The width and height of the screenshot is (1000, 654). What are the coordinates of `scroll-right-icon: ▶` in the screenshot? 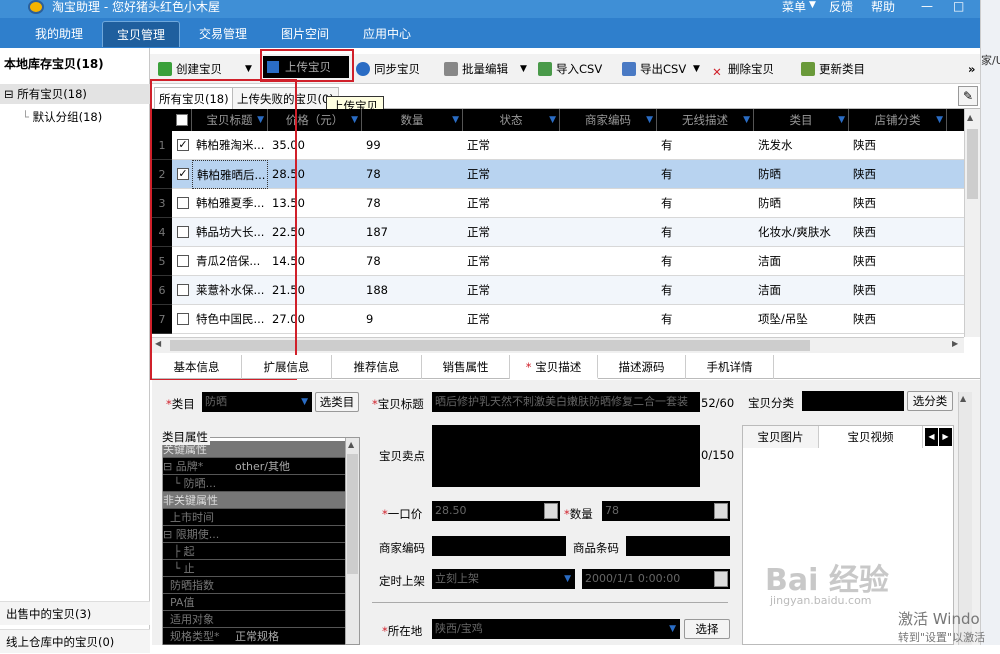 It's located at (955, 343).